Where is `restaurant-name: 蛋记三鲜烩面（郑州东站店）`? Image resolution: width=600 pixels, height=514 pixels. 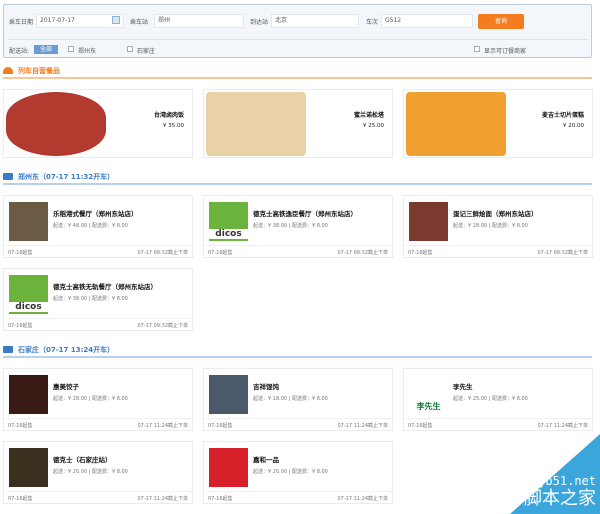
restaurant-name: 蛋记三鲜烩面（郑州东站店） is located at coordinates (495, 214).